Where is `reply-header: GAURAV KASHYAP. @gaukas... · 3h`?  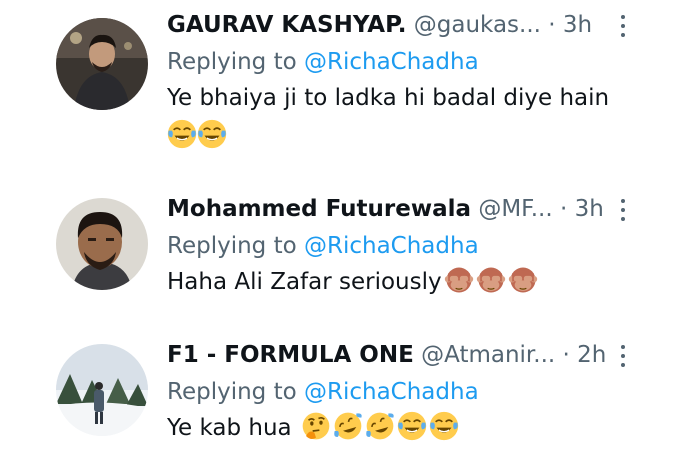
reply-header: GAURAV KASHYAP. @gaukas... · 3h is located at coordinates (379, 25).